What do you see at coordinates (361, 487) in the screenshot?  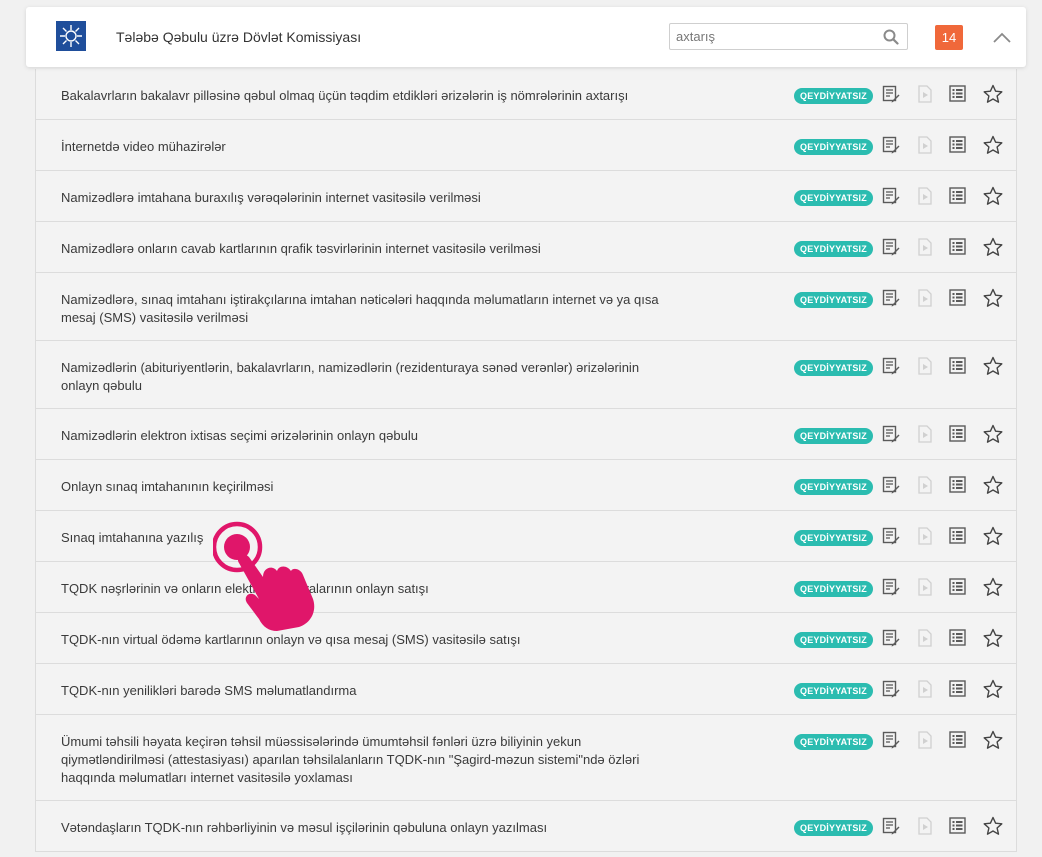 I see `service-title: Onlayn sınaq imtahanının keçirilməsi` at bounding box center [361, 487].